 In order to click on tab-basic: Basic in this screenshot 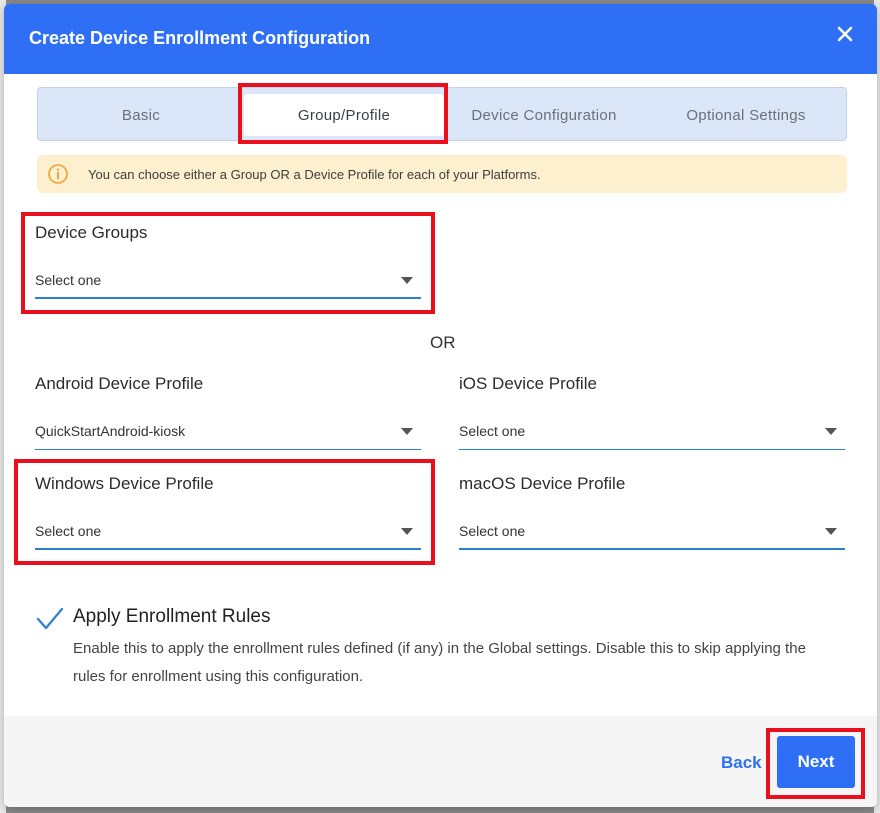, I will do `click(141, 115)`.